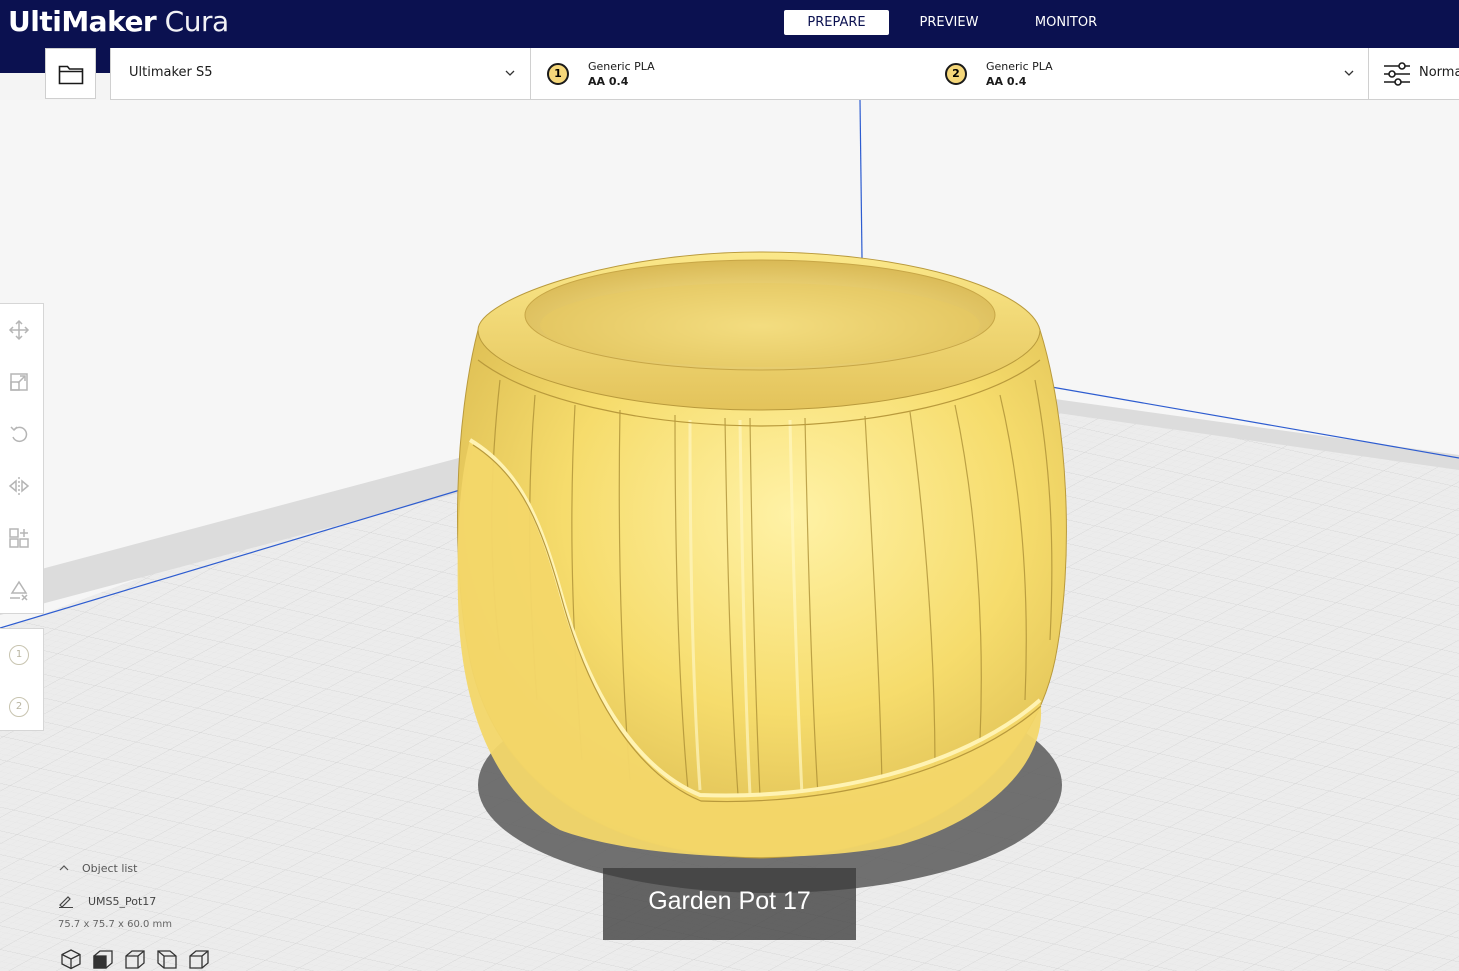 The image size is (1459, 971). I want to click on per-model-settings-icon, so click(19, 538).